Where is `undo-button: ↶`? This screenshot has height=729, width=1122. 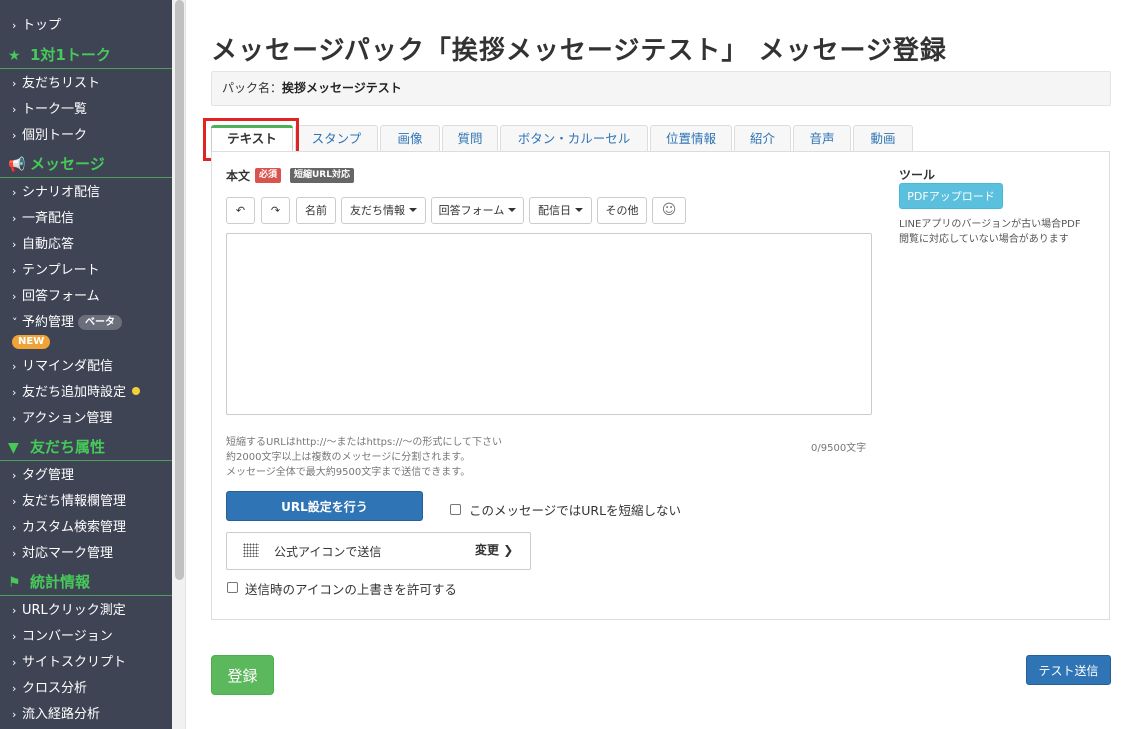
undo-button: ↶ is located at coordinates (240, 210).